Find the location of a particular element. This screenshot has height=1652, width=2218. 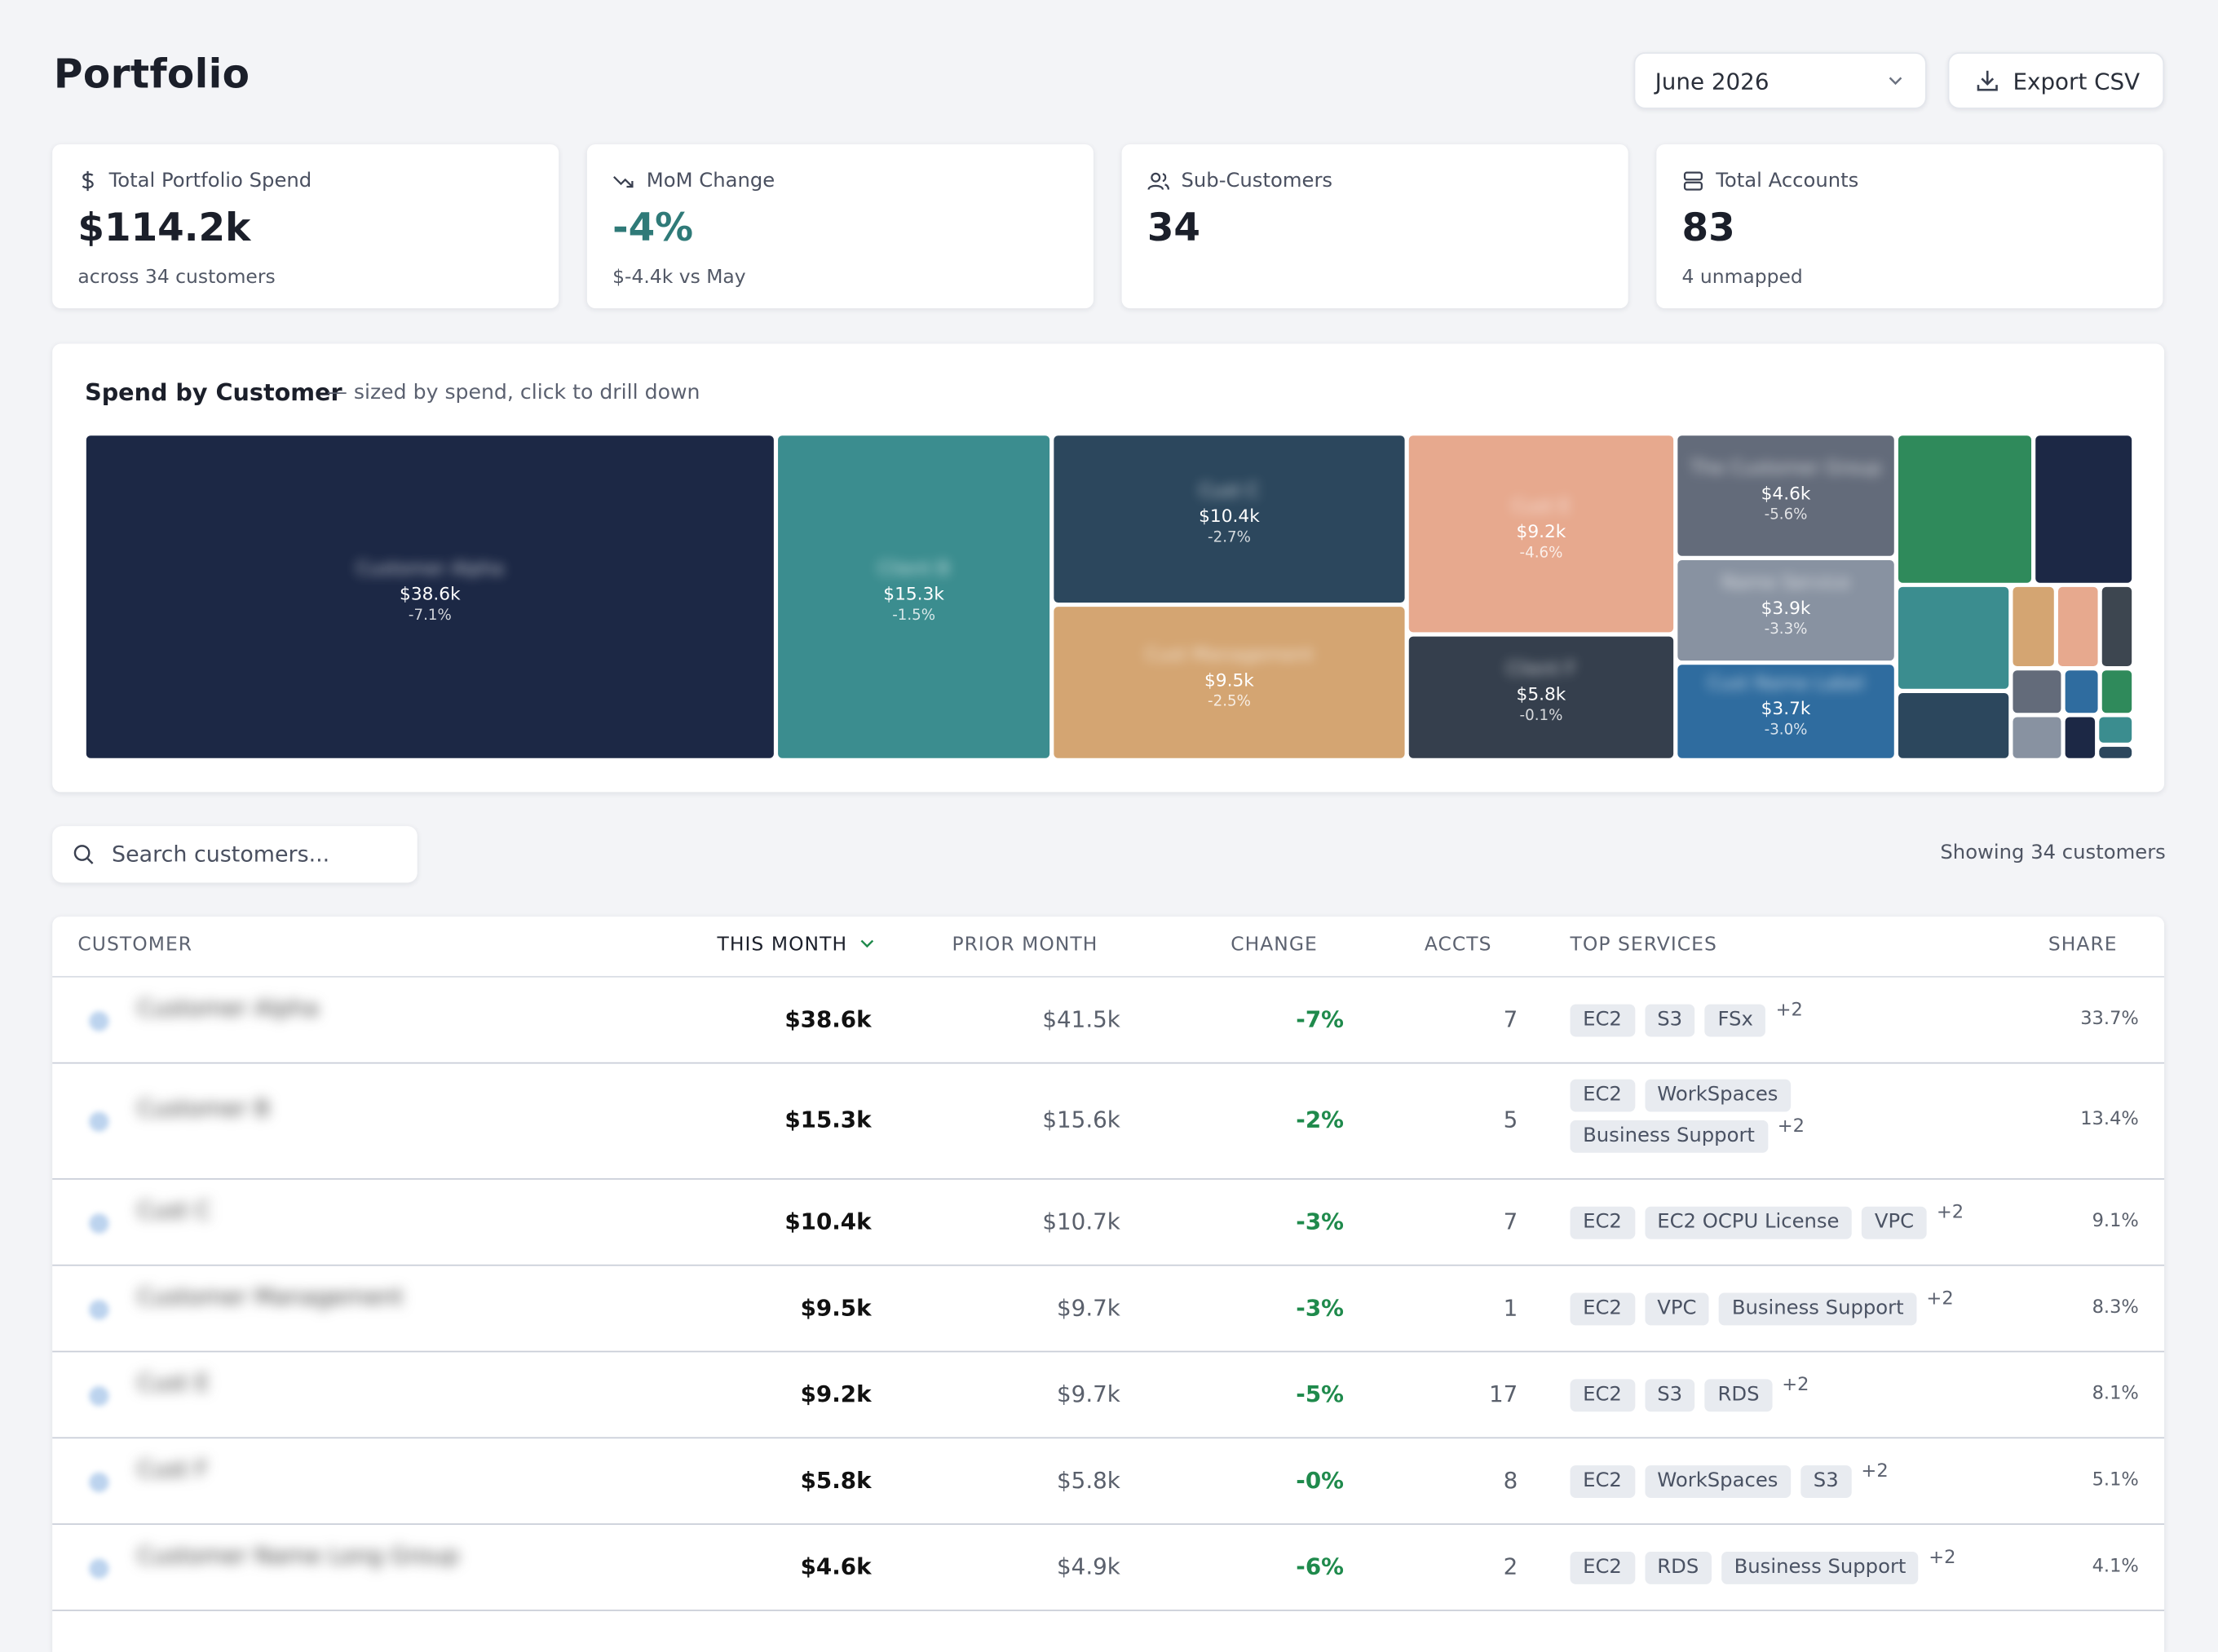

col-accts: ACCTS is located at coordinates (1458, 945).